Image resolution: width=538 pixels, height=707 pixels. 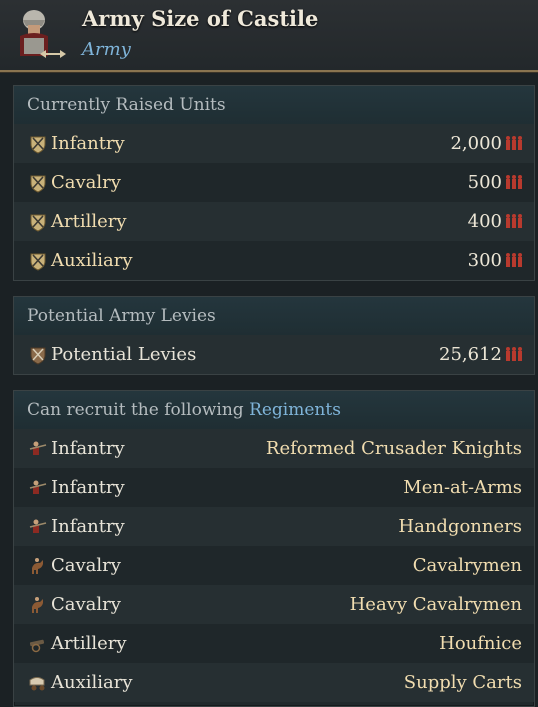 I want to click on raised-value: 400, so click(x=484, y=221).